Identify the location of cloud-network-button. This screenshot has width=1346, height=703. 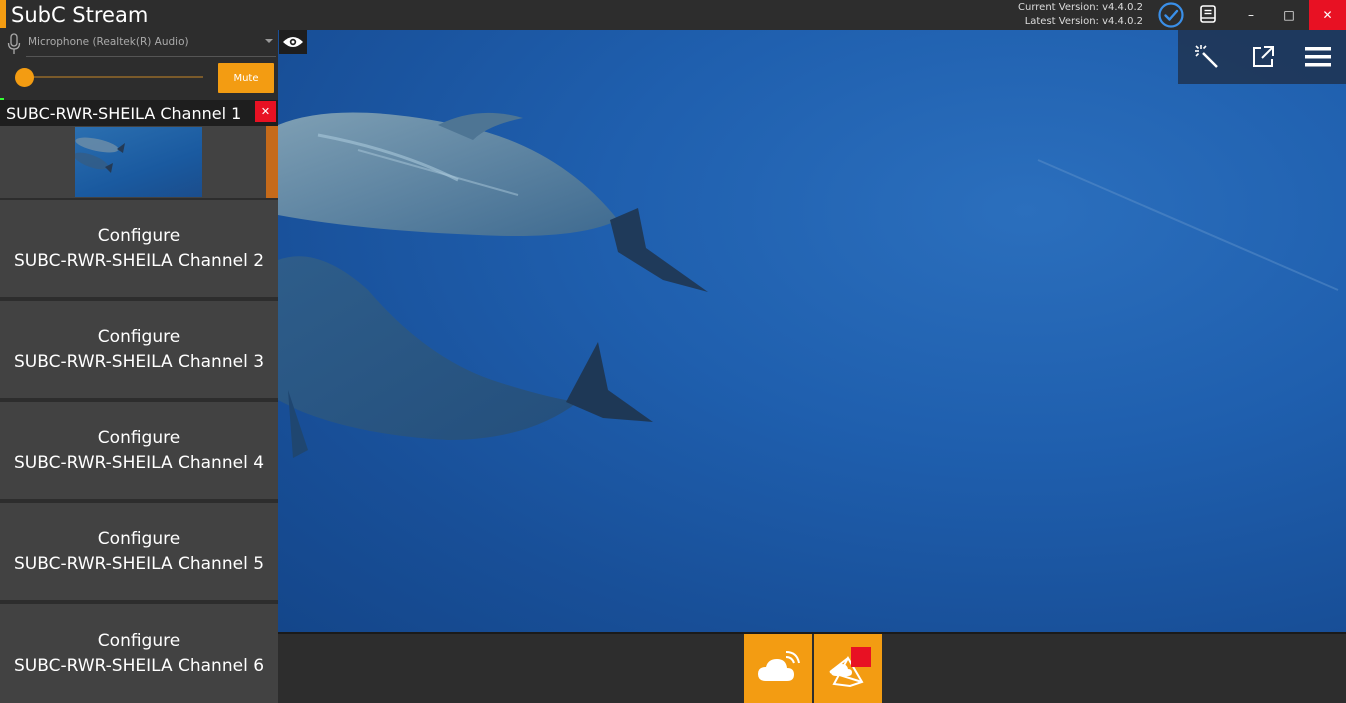
(848, 668).